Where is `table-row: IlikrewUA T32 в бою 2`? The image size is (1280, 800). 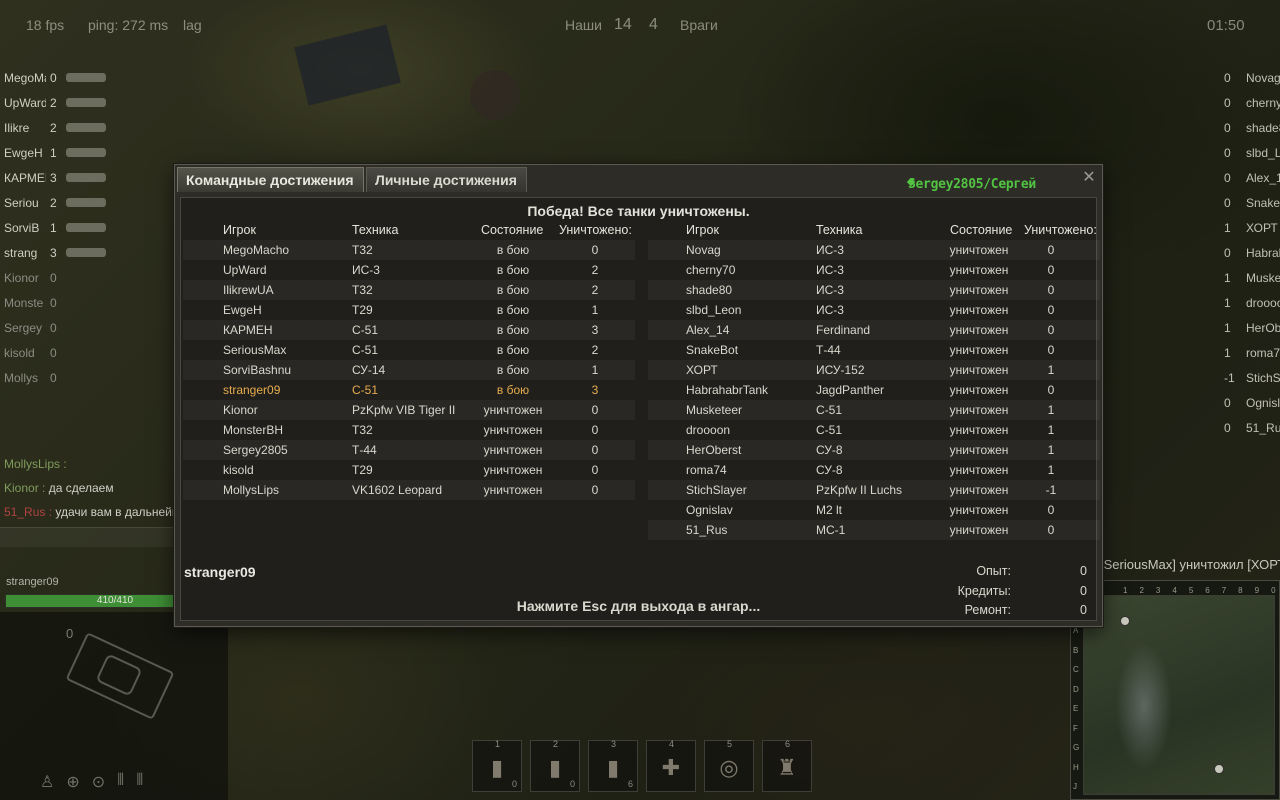 table-row: IlikrewUA T32 в бою 2 is located at coordinates (409, 290).